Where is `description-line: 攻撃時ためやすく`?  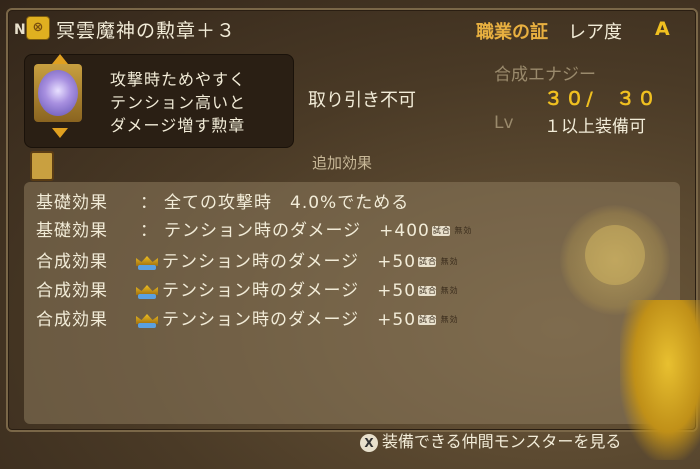
description-line: 攻撃時ためやすく is located at coordinates (178, 79).